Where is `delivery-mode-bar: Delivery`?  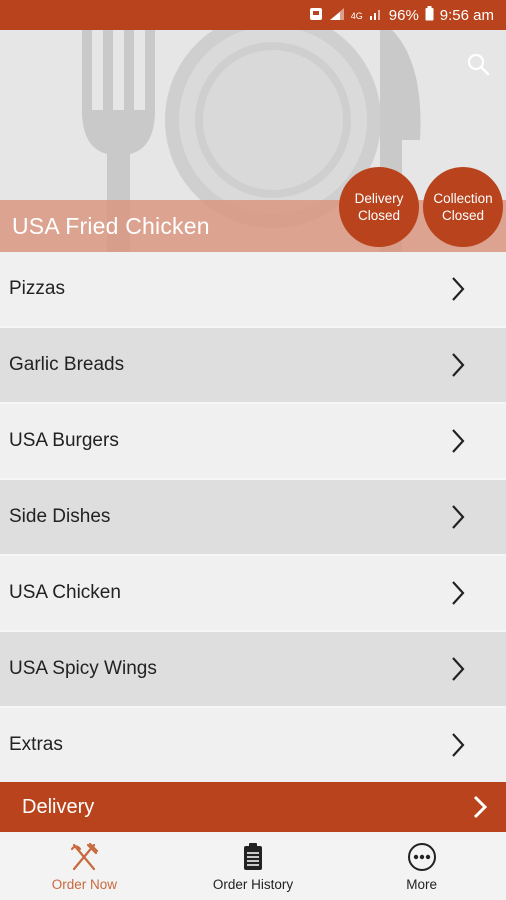 delivery-mode-bar: Delivery is located at coordinates (253, 807).